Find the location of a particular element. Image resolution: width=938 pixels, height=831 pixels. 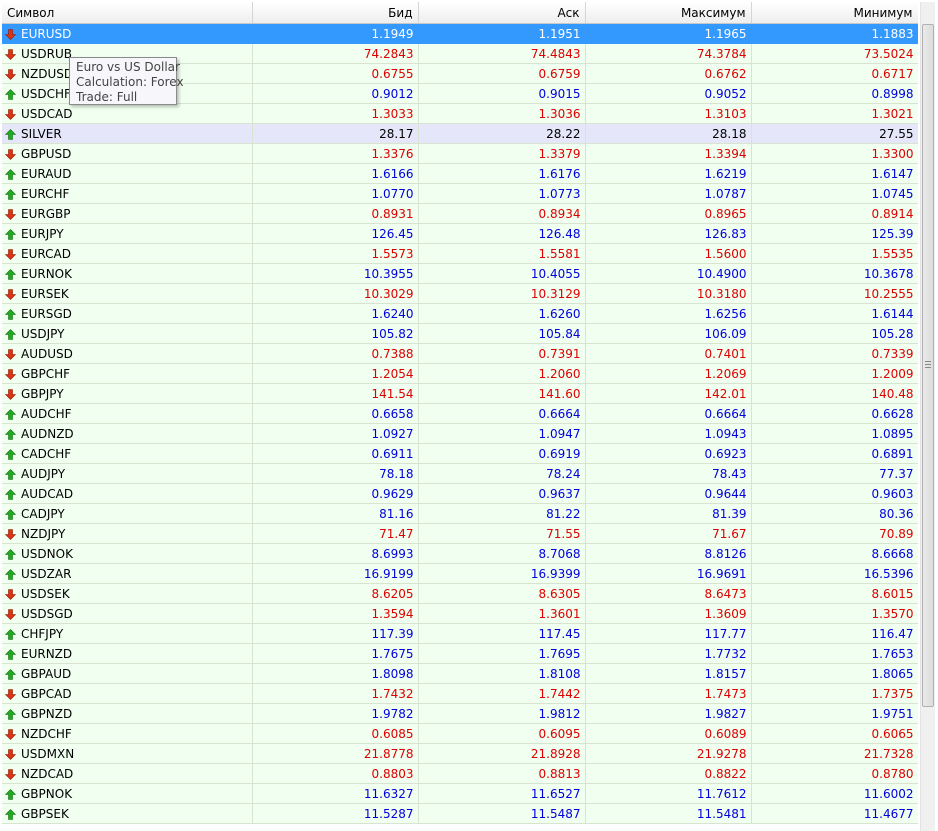

low-cell: 1.3300 is located at coordinates (834, 153).